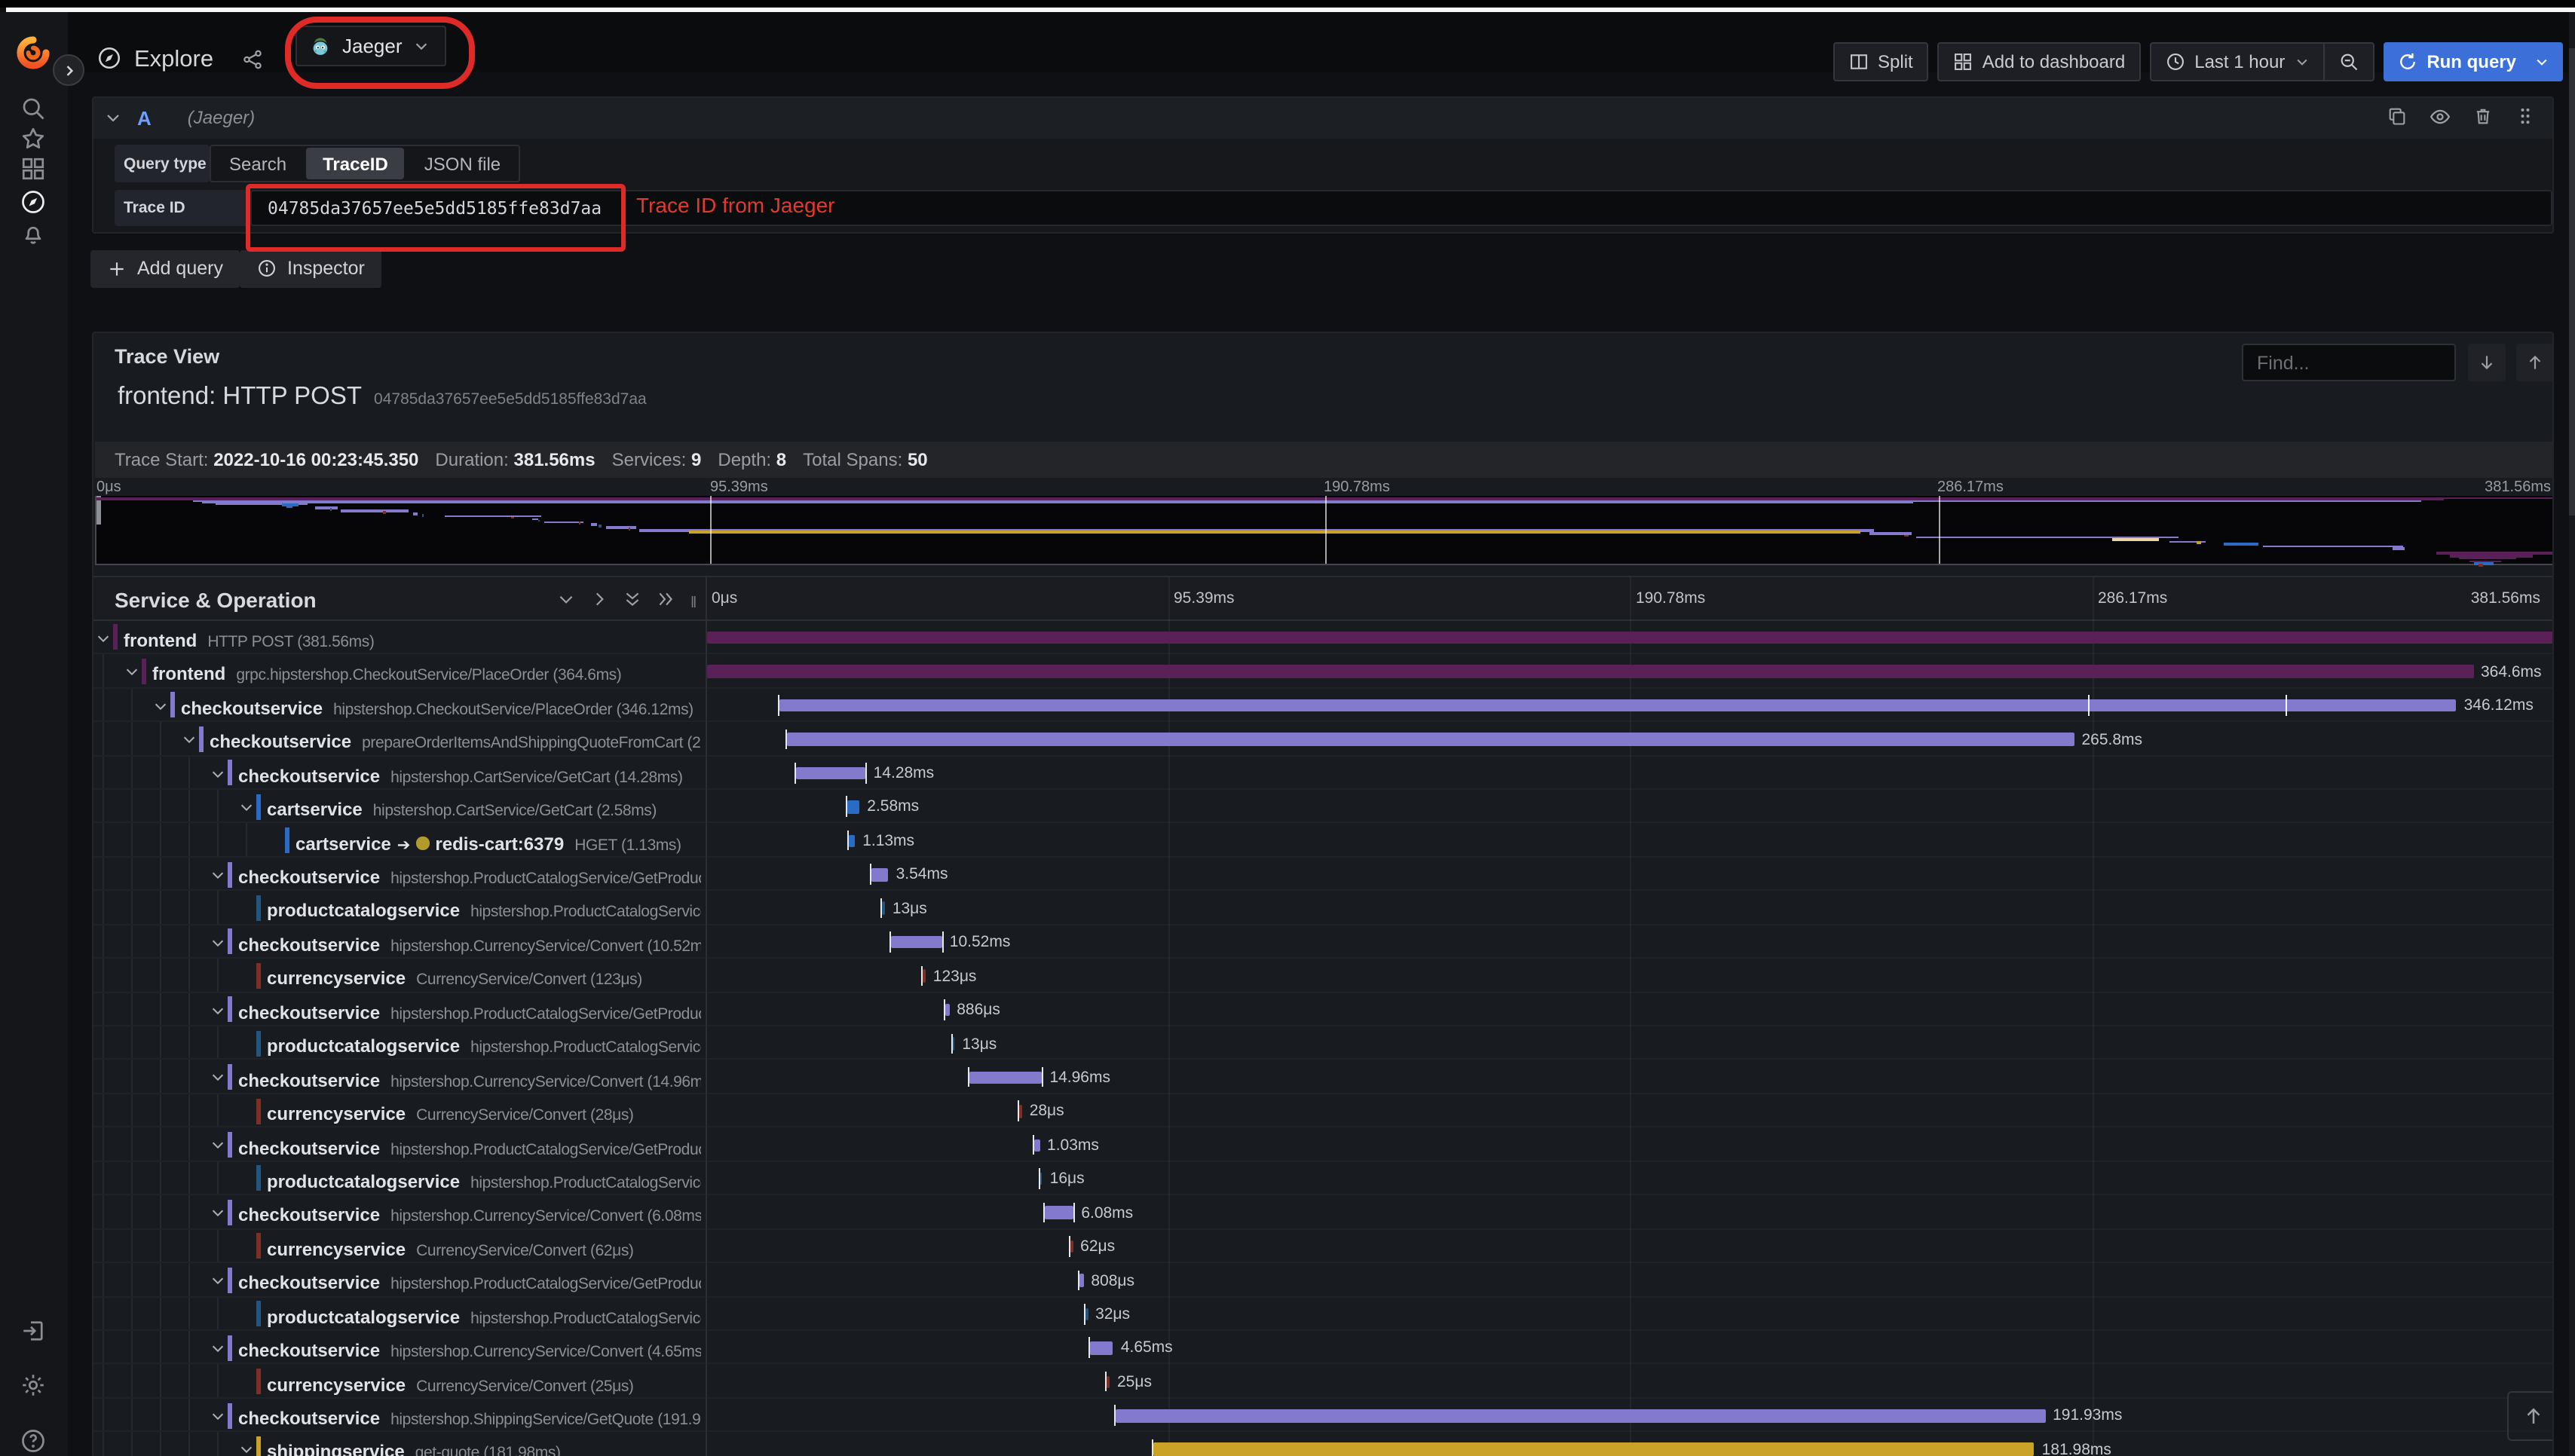 This screenshot has height=1456, width=2575. Describe the element at coordinates (1323, 531) in the screenshot. I see `minimap-canvas` at that location.